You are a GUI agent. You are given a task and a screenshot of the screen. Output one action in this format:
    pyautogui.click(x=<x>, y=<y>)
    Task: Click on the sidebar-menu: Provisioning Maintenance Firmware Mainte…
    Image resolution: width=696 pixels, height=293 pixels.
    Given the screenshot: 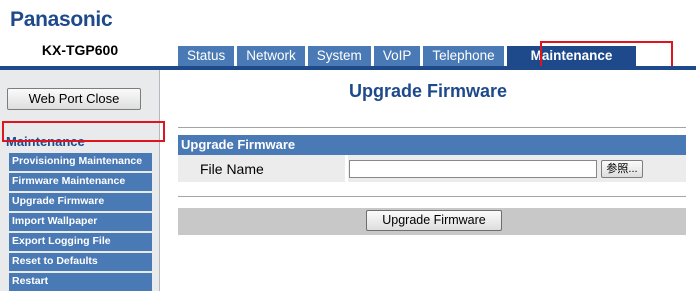 What is the action you would take?
    pyautogui.click(x=80, y=223)
    